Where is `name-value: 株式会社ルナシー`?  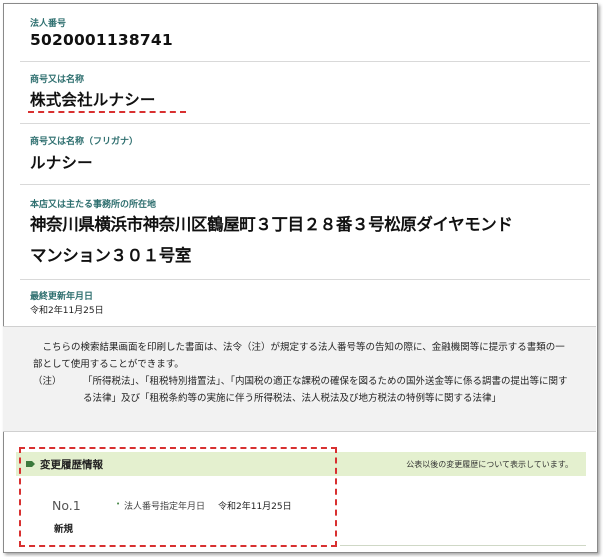
name-value: 株式会社ルナシー is located at coordinates (93, 100).